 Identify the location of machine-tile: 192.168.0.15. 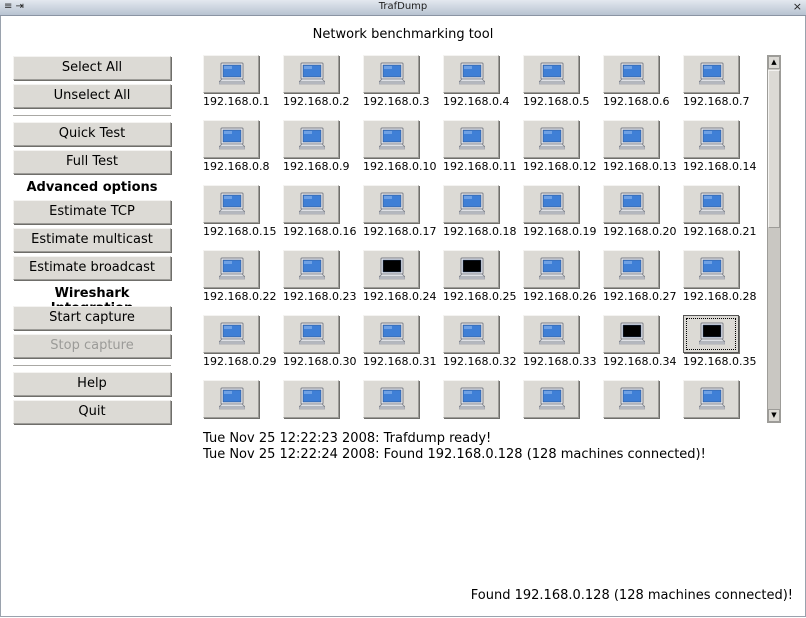
(243, 211).